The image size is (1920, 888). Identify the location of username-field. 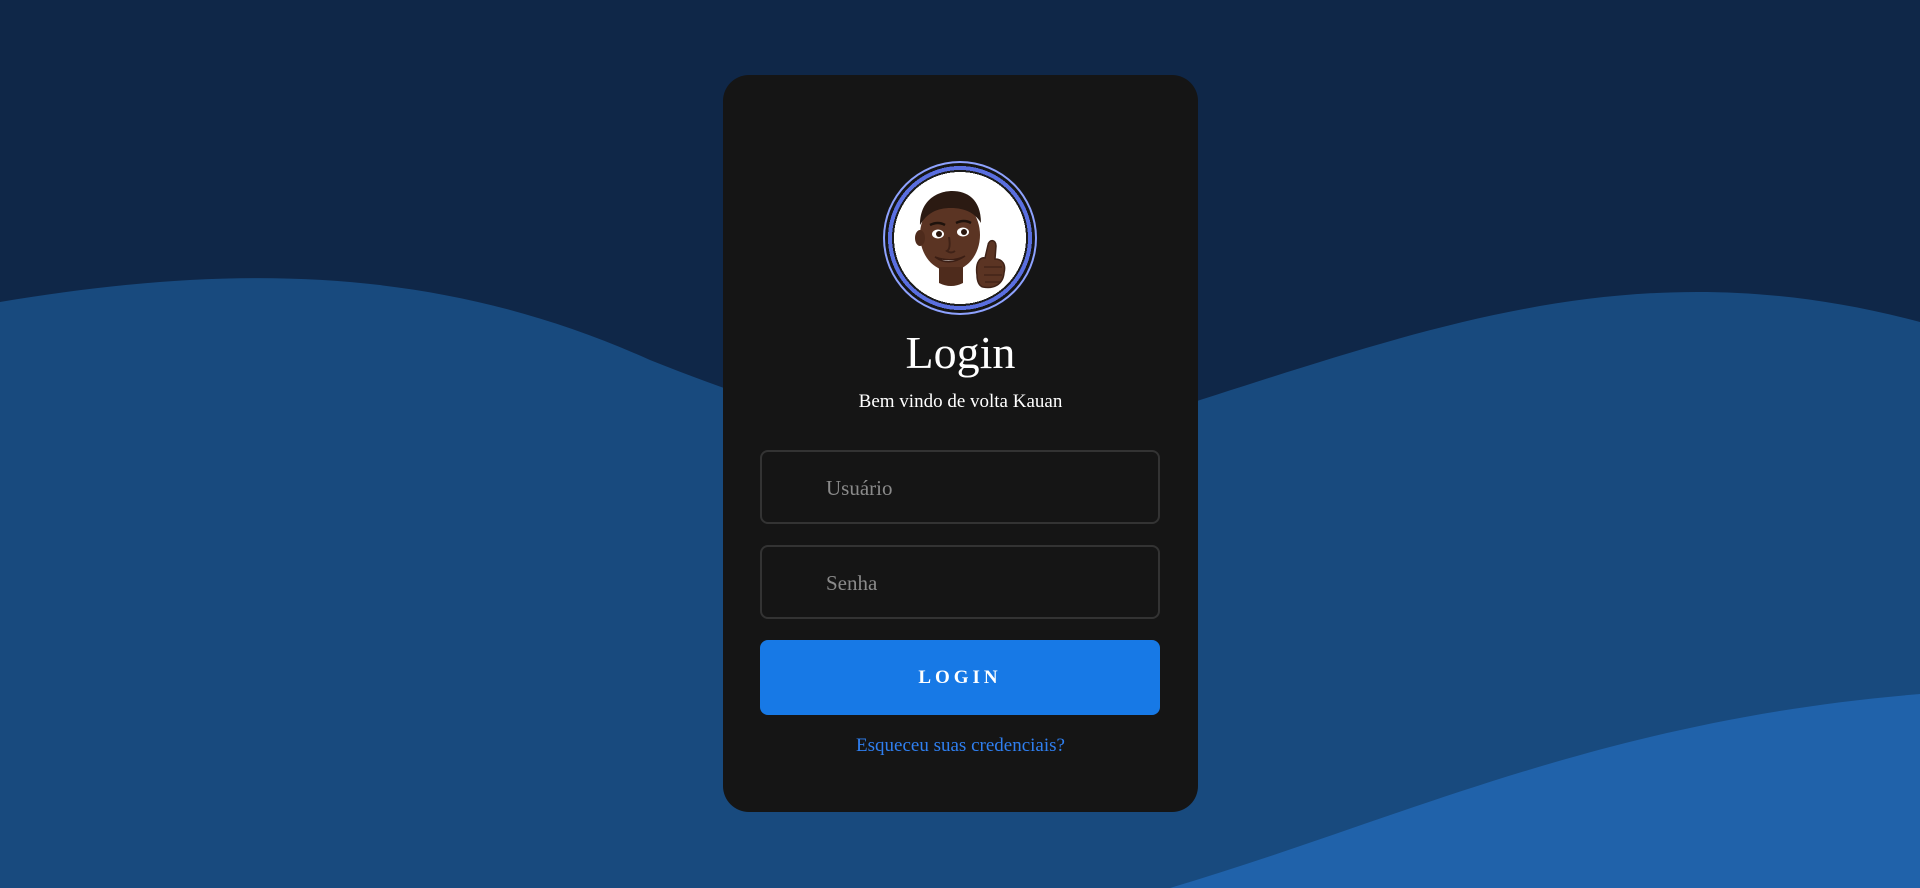
(960, 487).